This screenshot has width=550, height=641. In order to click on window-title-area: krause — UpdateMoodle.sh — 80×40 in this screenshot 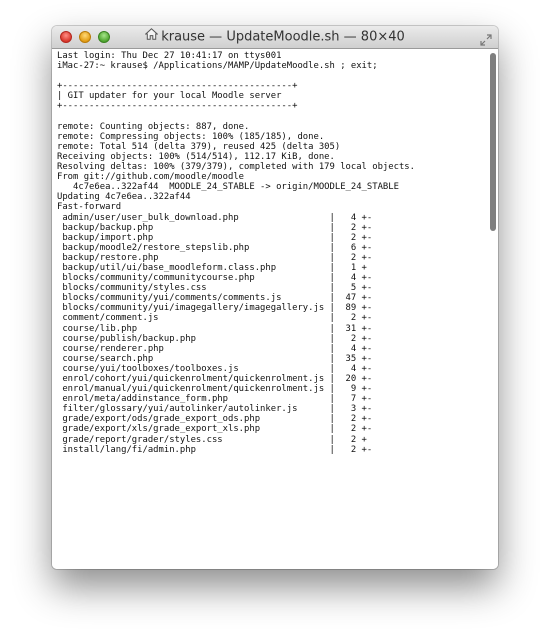, I will do `click(275, 37)`.